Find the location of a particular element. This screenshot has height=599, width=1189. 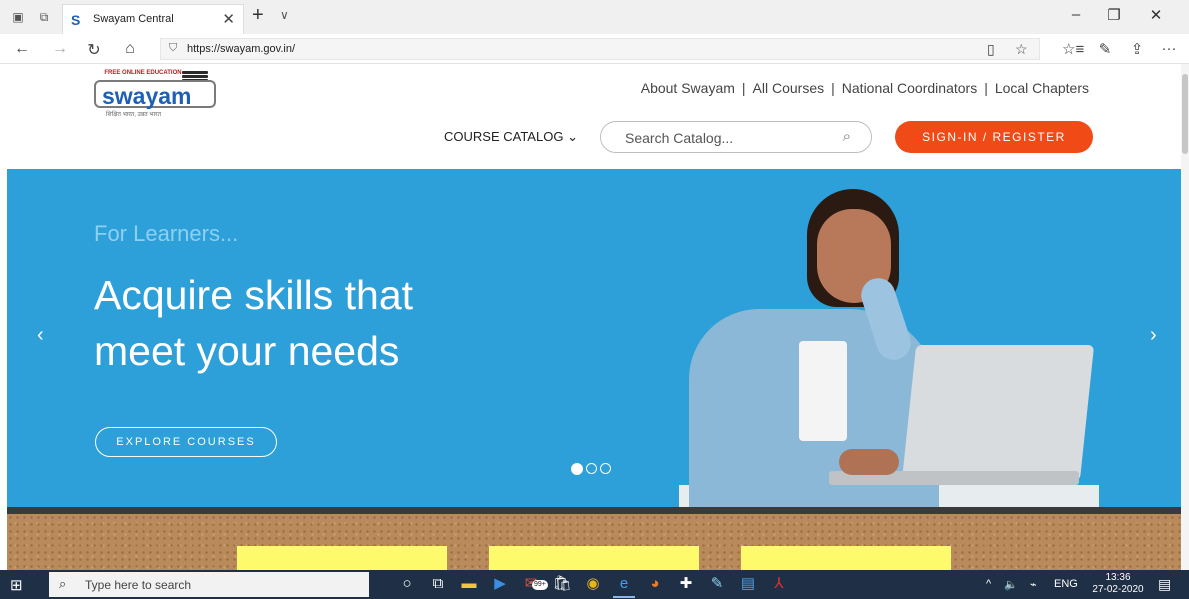

logo-tagline: शिक्षित भारत, उन्नत भारत is located at coordinates (133, 115).